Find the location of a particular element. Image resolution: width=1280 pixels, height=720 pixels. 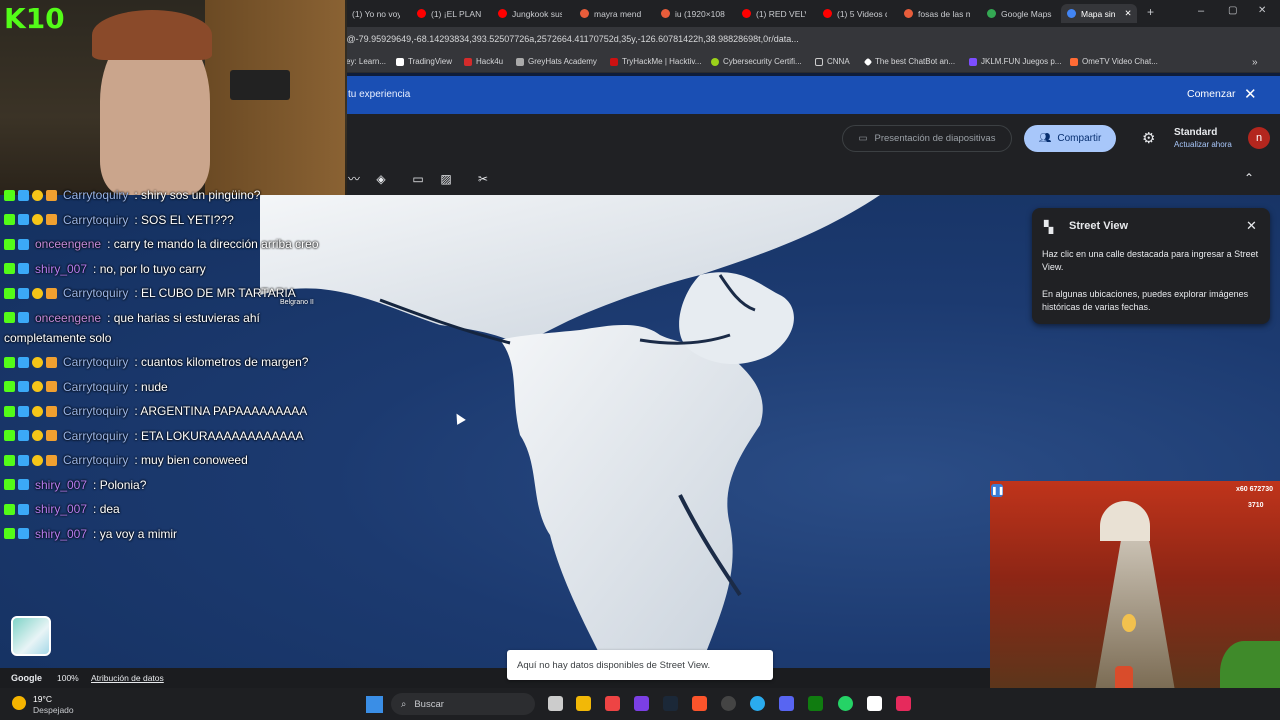

chat-message: Carrytoquiry: SOS EL YETI??? is located at coordinates (119, 220).